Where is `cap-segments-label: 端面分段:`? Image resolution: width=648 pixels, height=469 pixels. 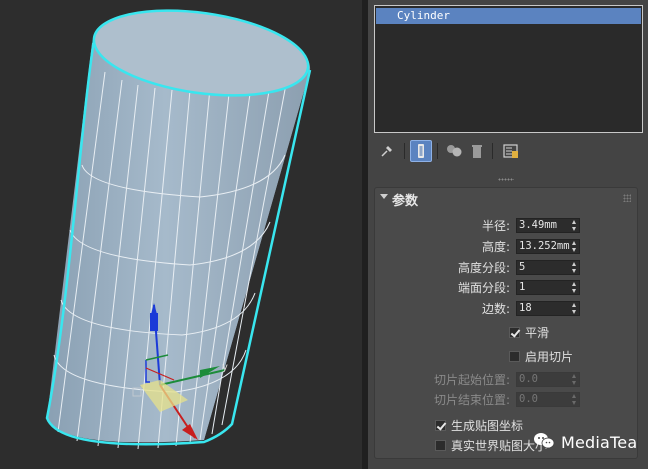 cap-segments-label: 端面分段: is located at coordinates (483, 288).